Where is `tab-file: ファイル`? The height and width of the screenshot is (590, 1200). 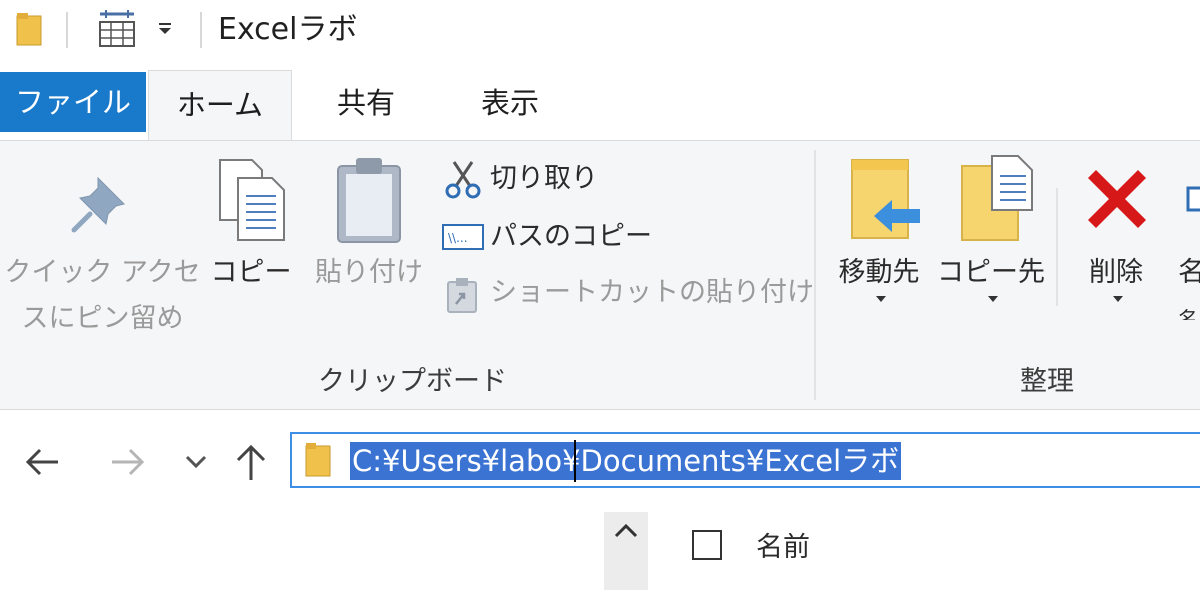
tab-file: ファイル is located at coordinates (73, 102).